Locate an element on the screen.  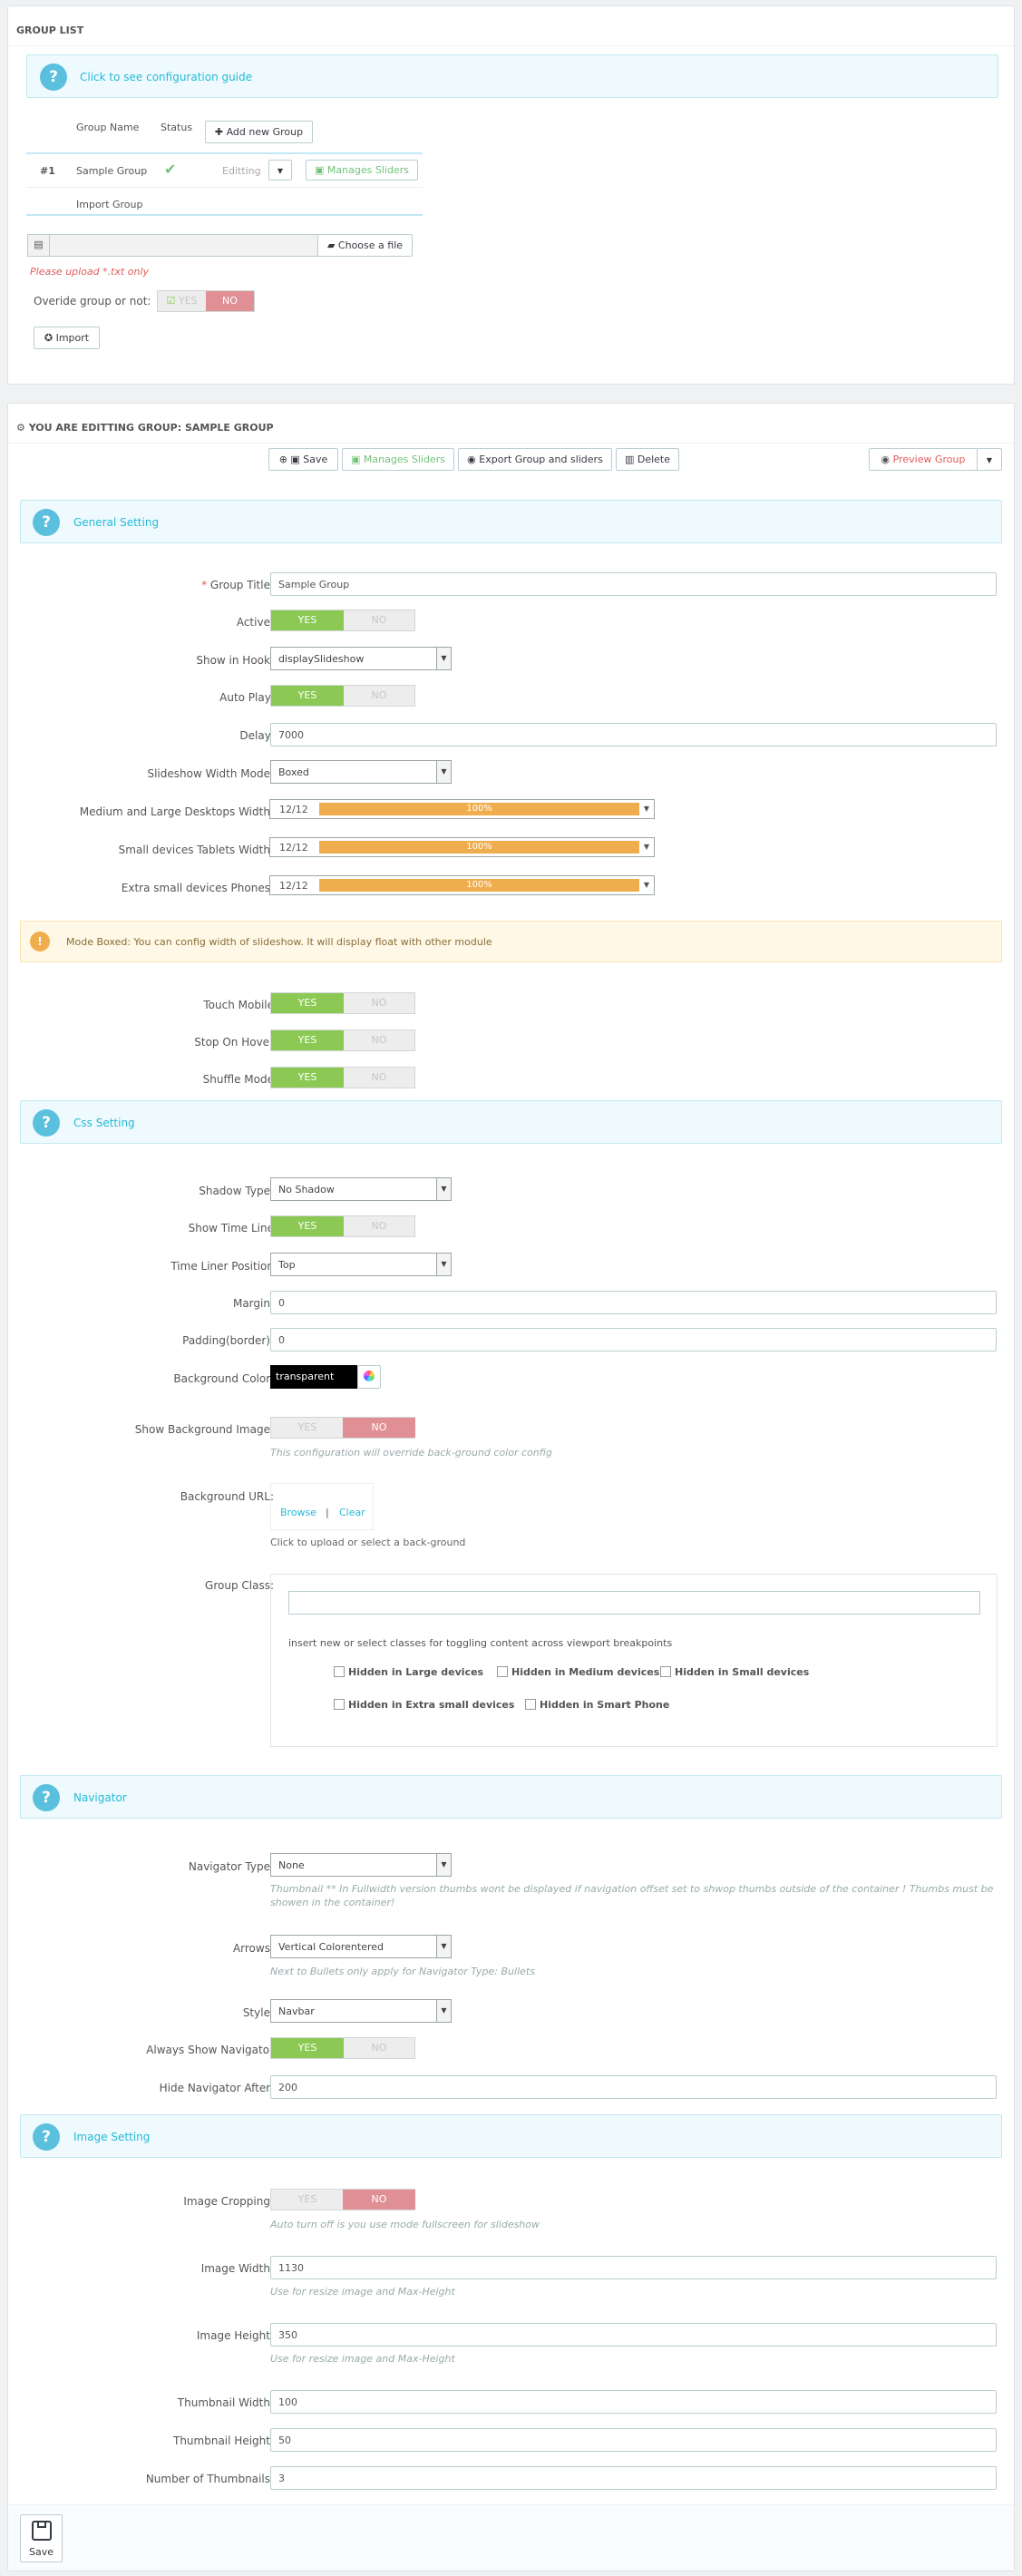
image-cropping-label: Image Cropping: is located at coordinates (228, 2201).